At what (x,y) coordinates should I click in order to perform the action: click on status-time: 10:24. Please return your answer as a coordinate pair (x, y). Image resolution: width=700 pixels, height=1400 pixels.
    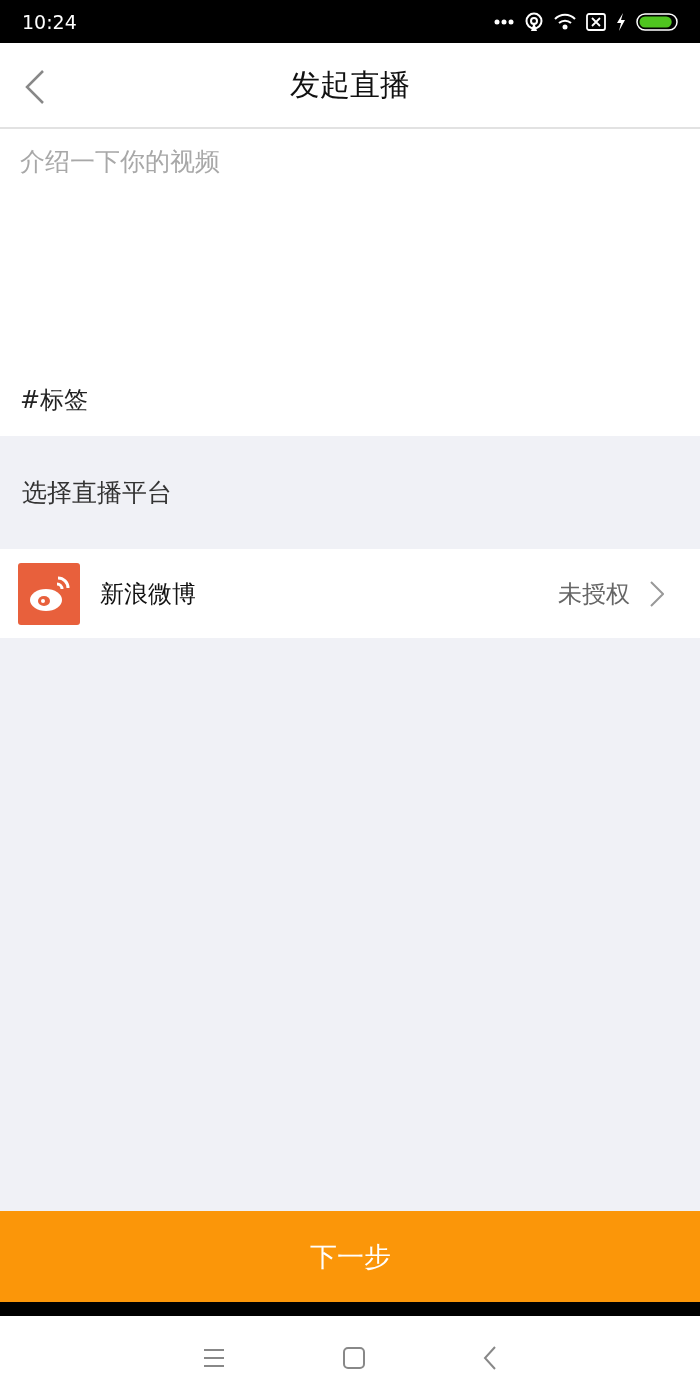
    Looking at the image, I should click on (49, 21).